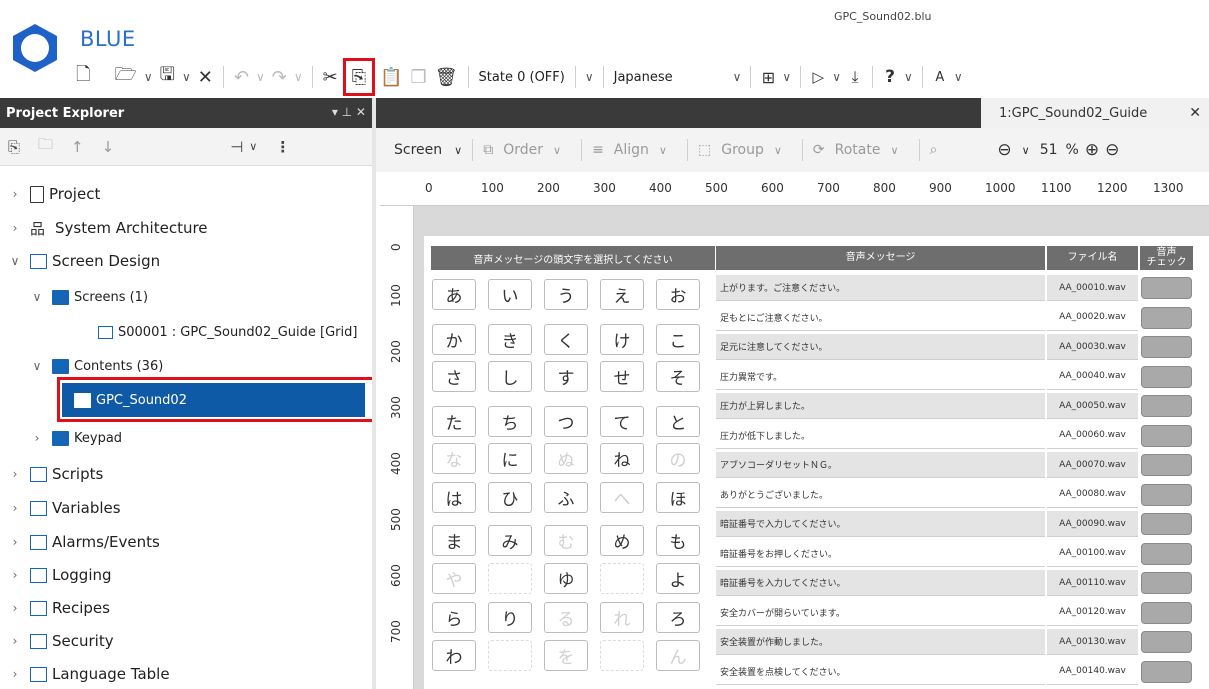 This screenshot has width=1209, height=689. I want to click on close-icon: ✕, so click(205, 77).